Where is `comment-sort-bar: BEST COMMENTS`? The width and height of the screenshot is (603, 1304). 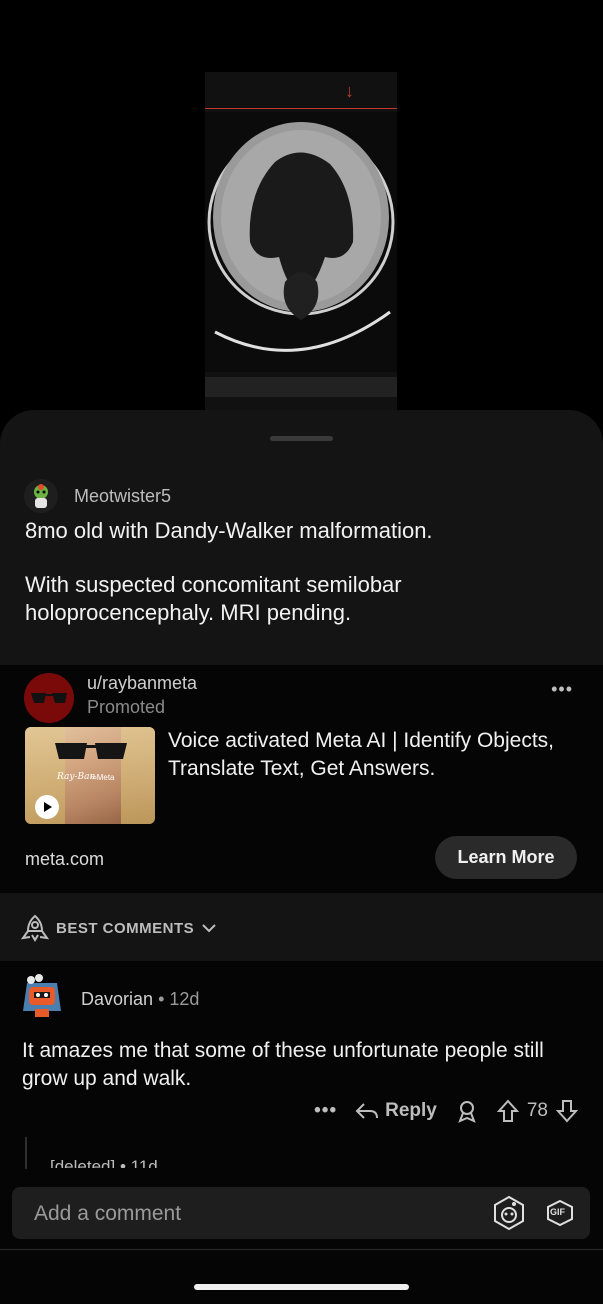 comment-sort-bar: BEST COMMENTS is located at coordinates (301, 927).